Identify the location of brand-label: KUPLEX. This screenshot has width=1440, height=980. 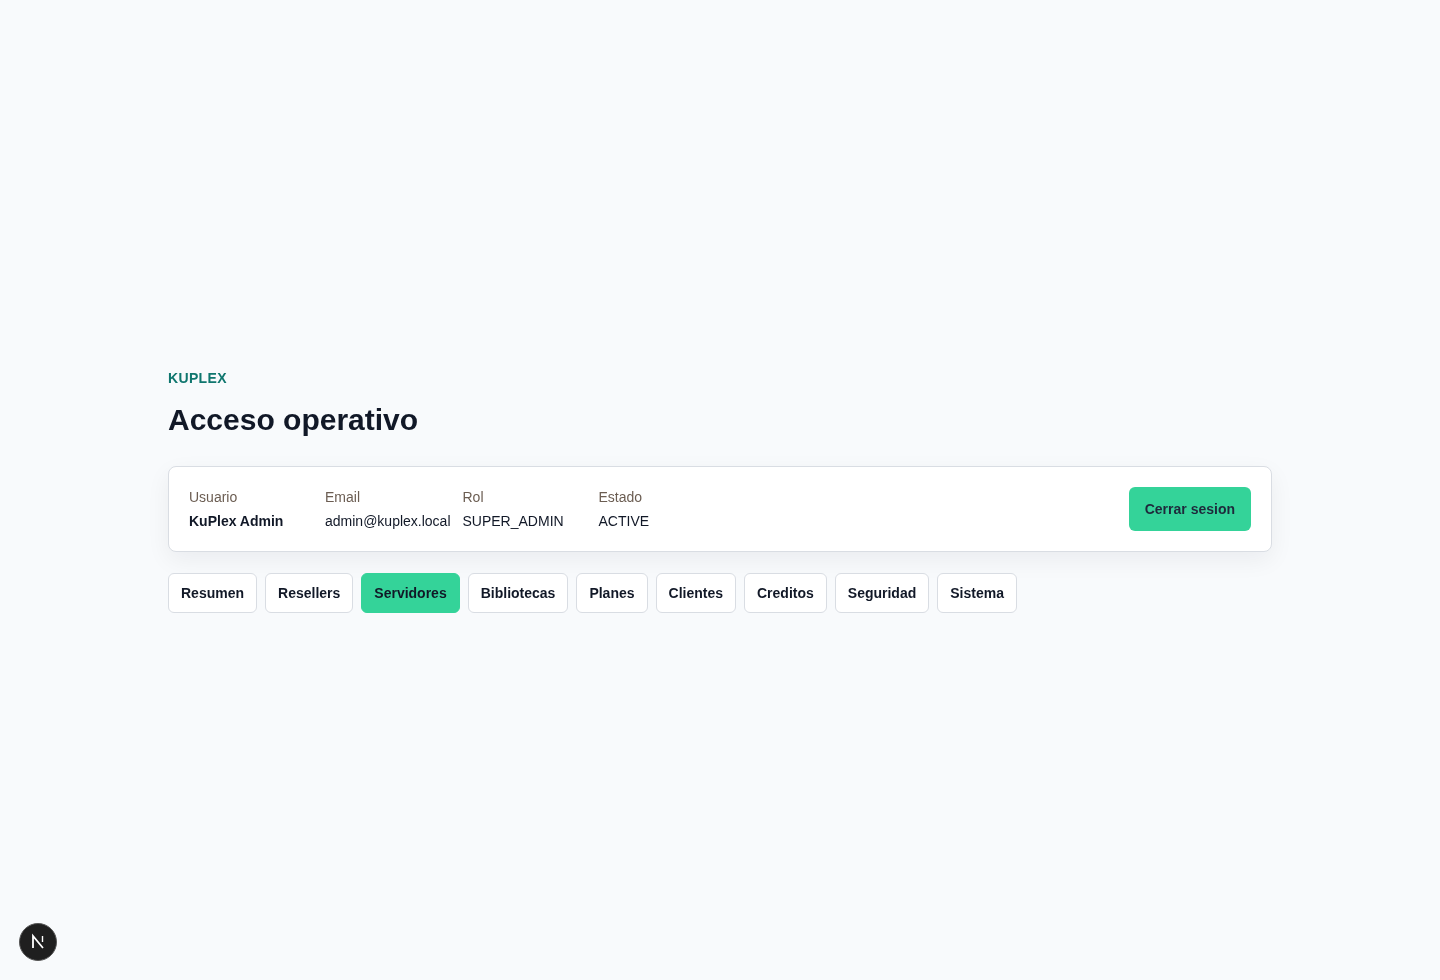
(197, 378).